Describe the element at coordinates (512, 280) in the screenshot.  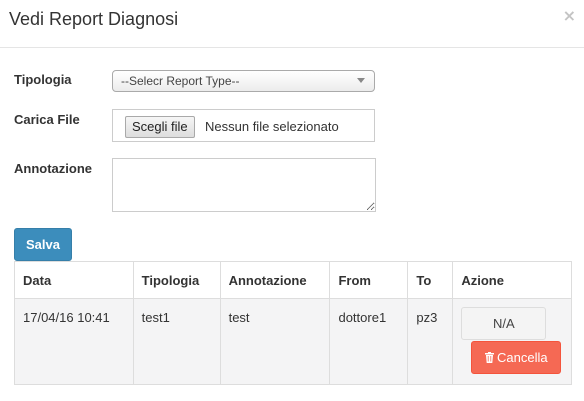
I see `header-azione: Azione` at that location.